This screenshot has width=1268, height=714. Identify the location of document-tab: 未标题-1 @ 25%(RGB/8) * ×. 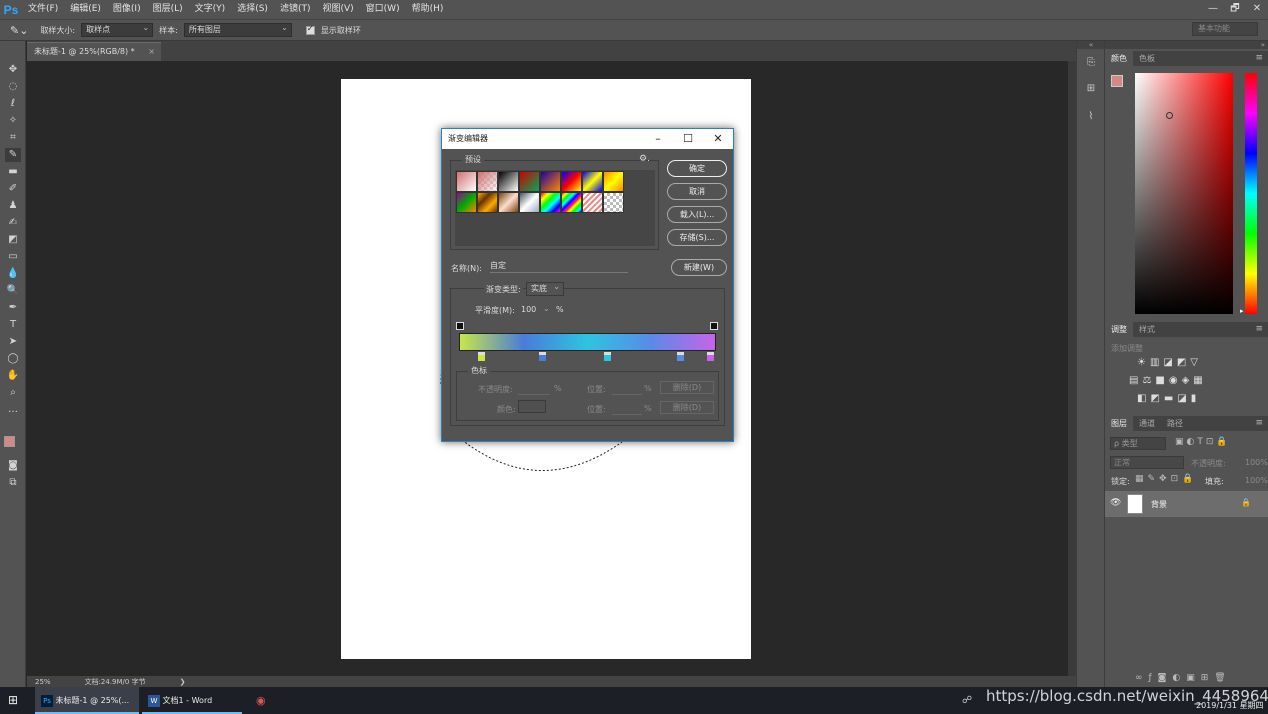
(94, 51).